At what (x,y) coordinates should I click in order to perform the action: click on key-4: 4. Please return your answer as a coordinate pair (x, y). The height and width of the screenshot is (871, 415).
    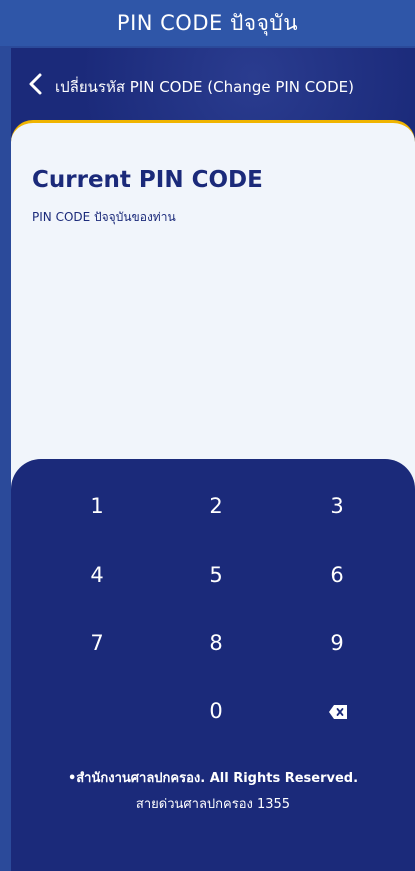
    Looking at the image, I should click on (97, 575).